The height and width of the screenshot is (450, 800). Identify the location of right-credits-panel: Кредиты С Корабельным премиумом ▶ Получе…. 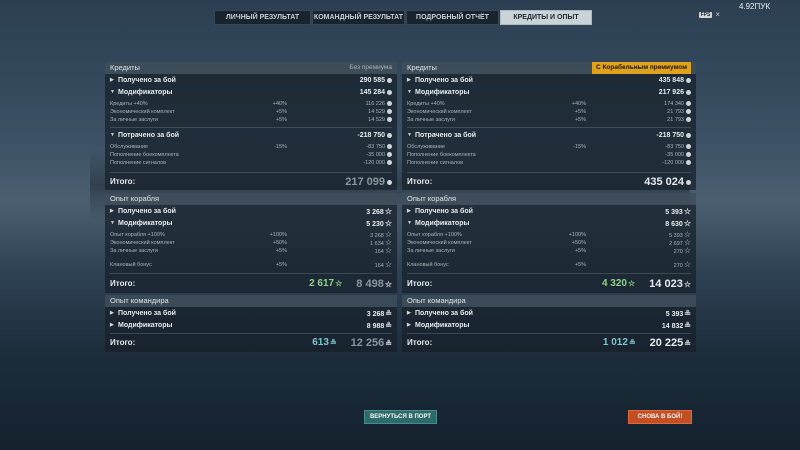
(549, 126).